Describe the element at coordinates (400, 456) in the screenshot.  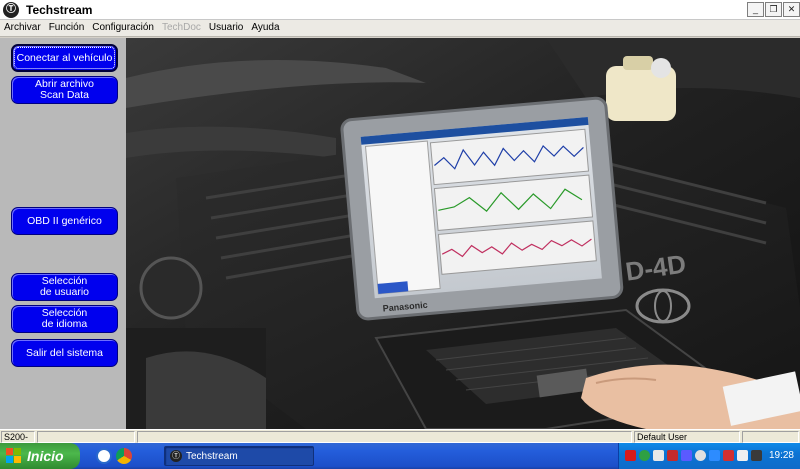
I see `taskbar: Inicio Ⓣ Techstream 19:28` at that location.